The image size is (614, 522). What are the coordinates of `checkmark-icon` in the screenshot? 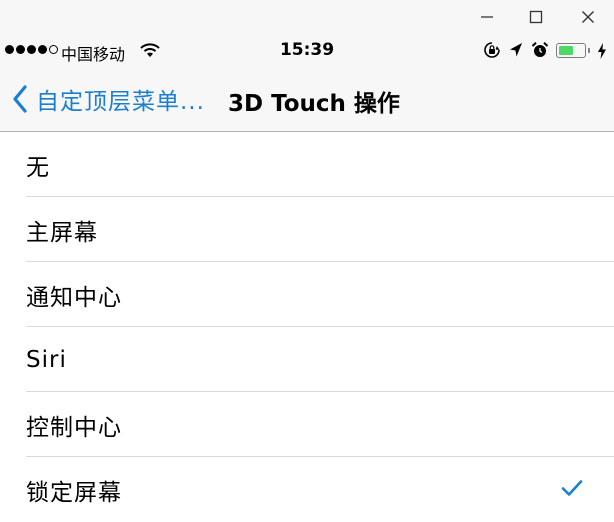 It's located at (572, 488).